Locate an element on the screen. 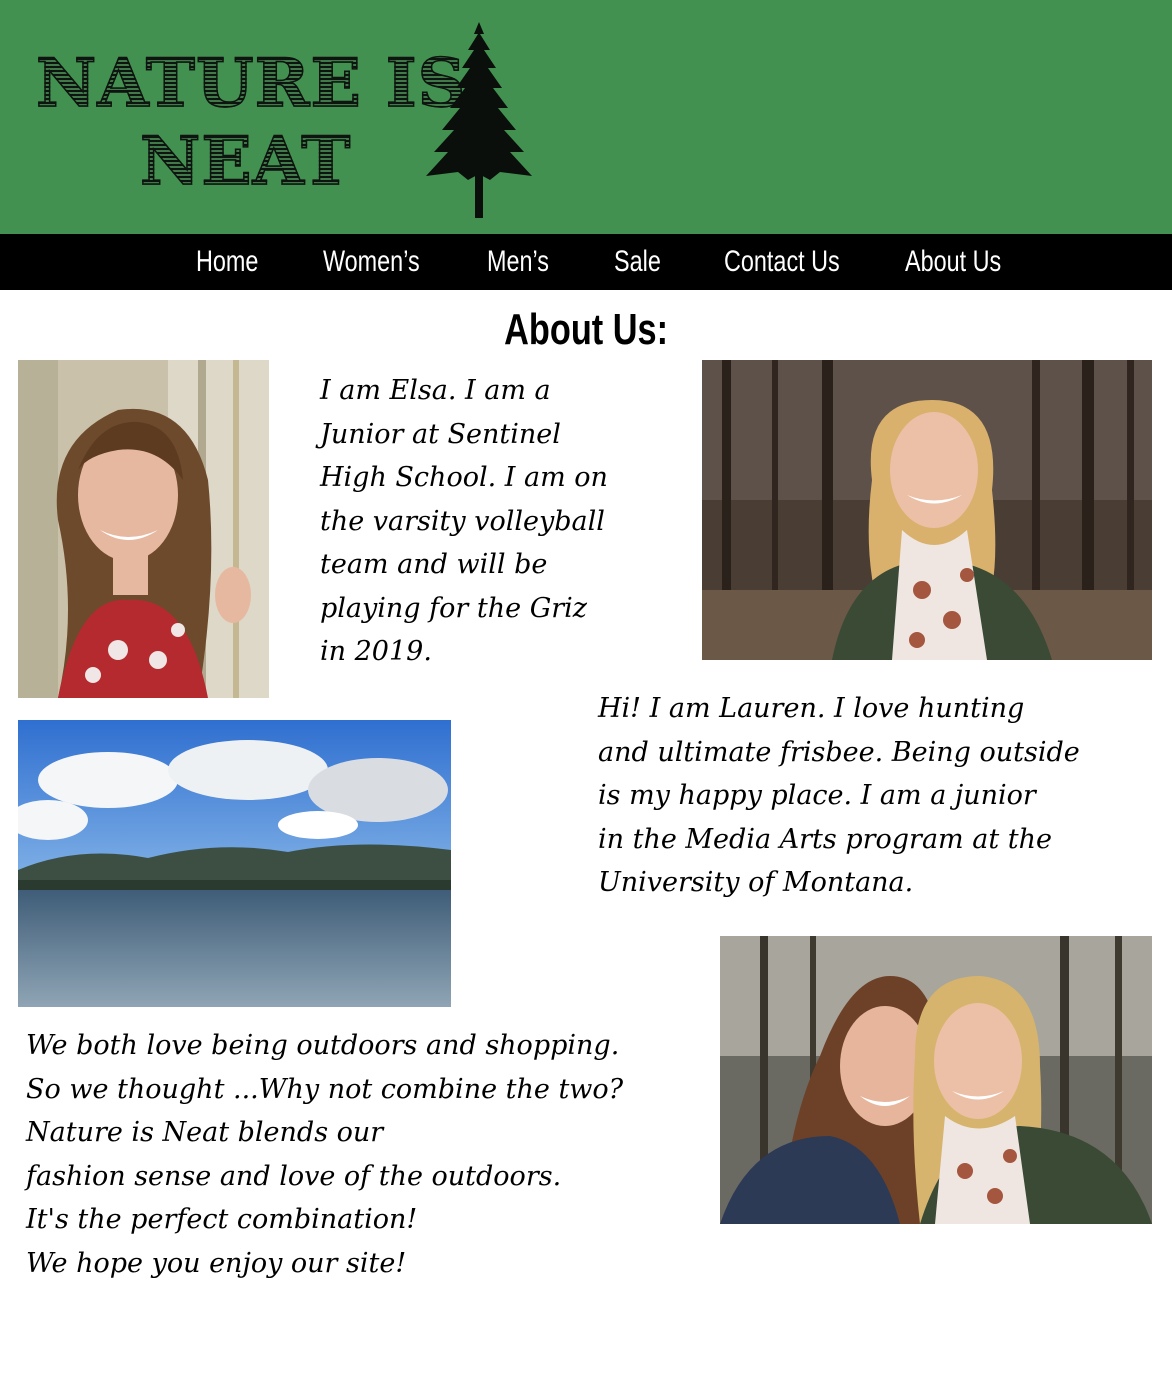 This screenshot has width=1172, height=1373. logo-text-line1: NATURE IS is located at coordinates (250, 83).